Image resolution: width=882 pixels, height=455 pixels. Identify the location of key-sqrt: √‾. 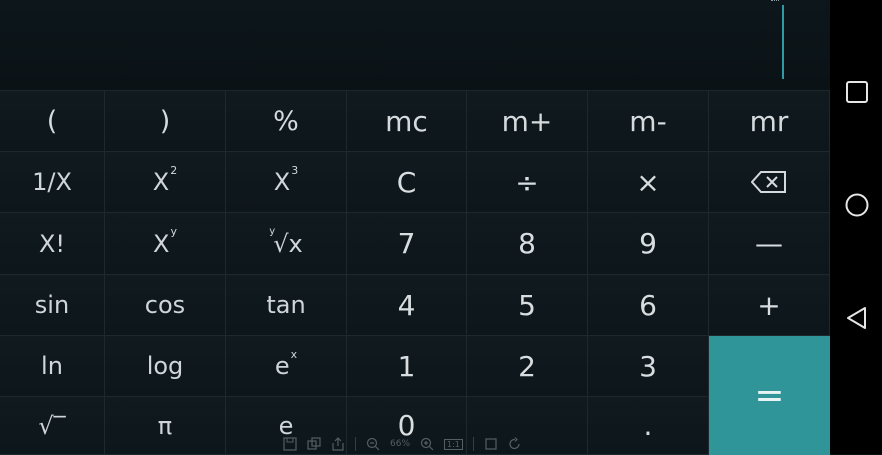
(52, 426).